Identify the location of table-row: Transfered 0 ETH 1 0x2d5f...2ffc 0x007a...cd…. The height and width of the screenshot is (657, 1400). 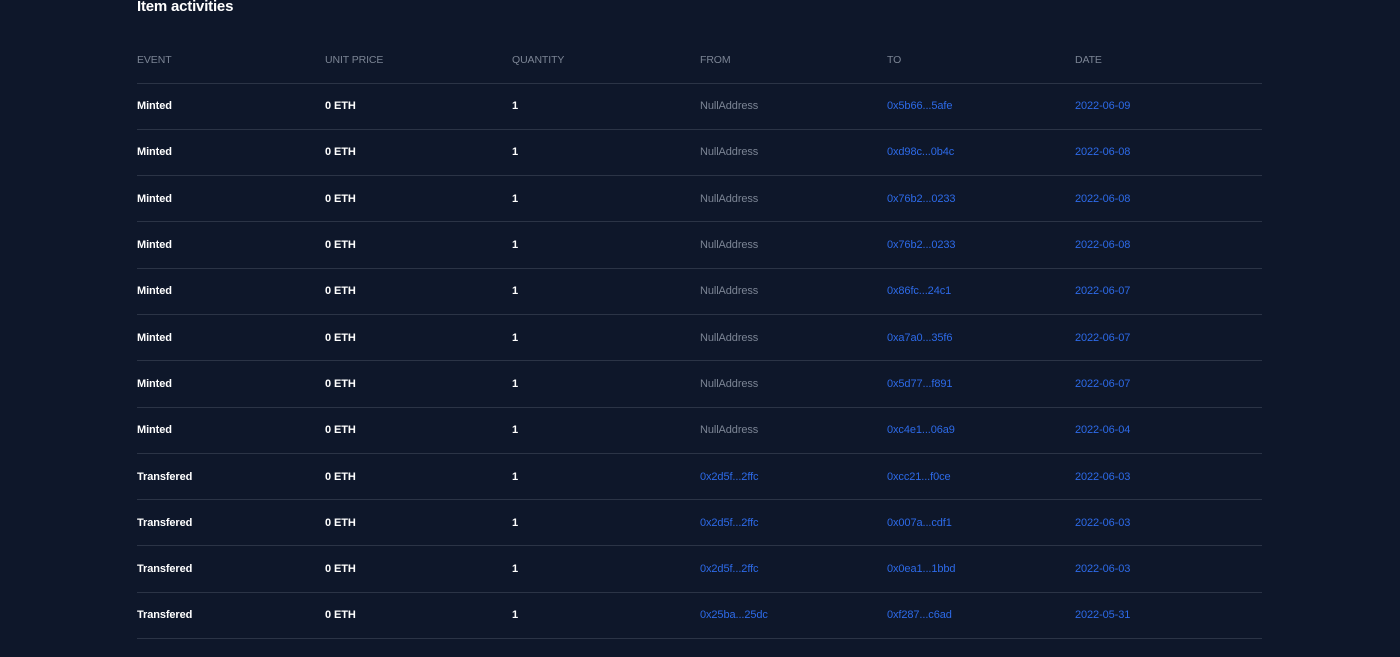
(699, 523).